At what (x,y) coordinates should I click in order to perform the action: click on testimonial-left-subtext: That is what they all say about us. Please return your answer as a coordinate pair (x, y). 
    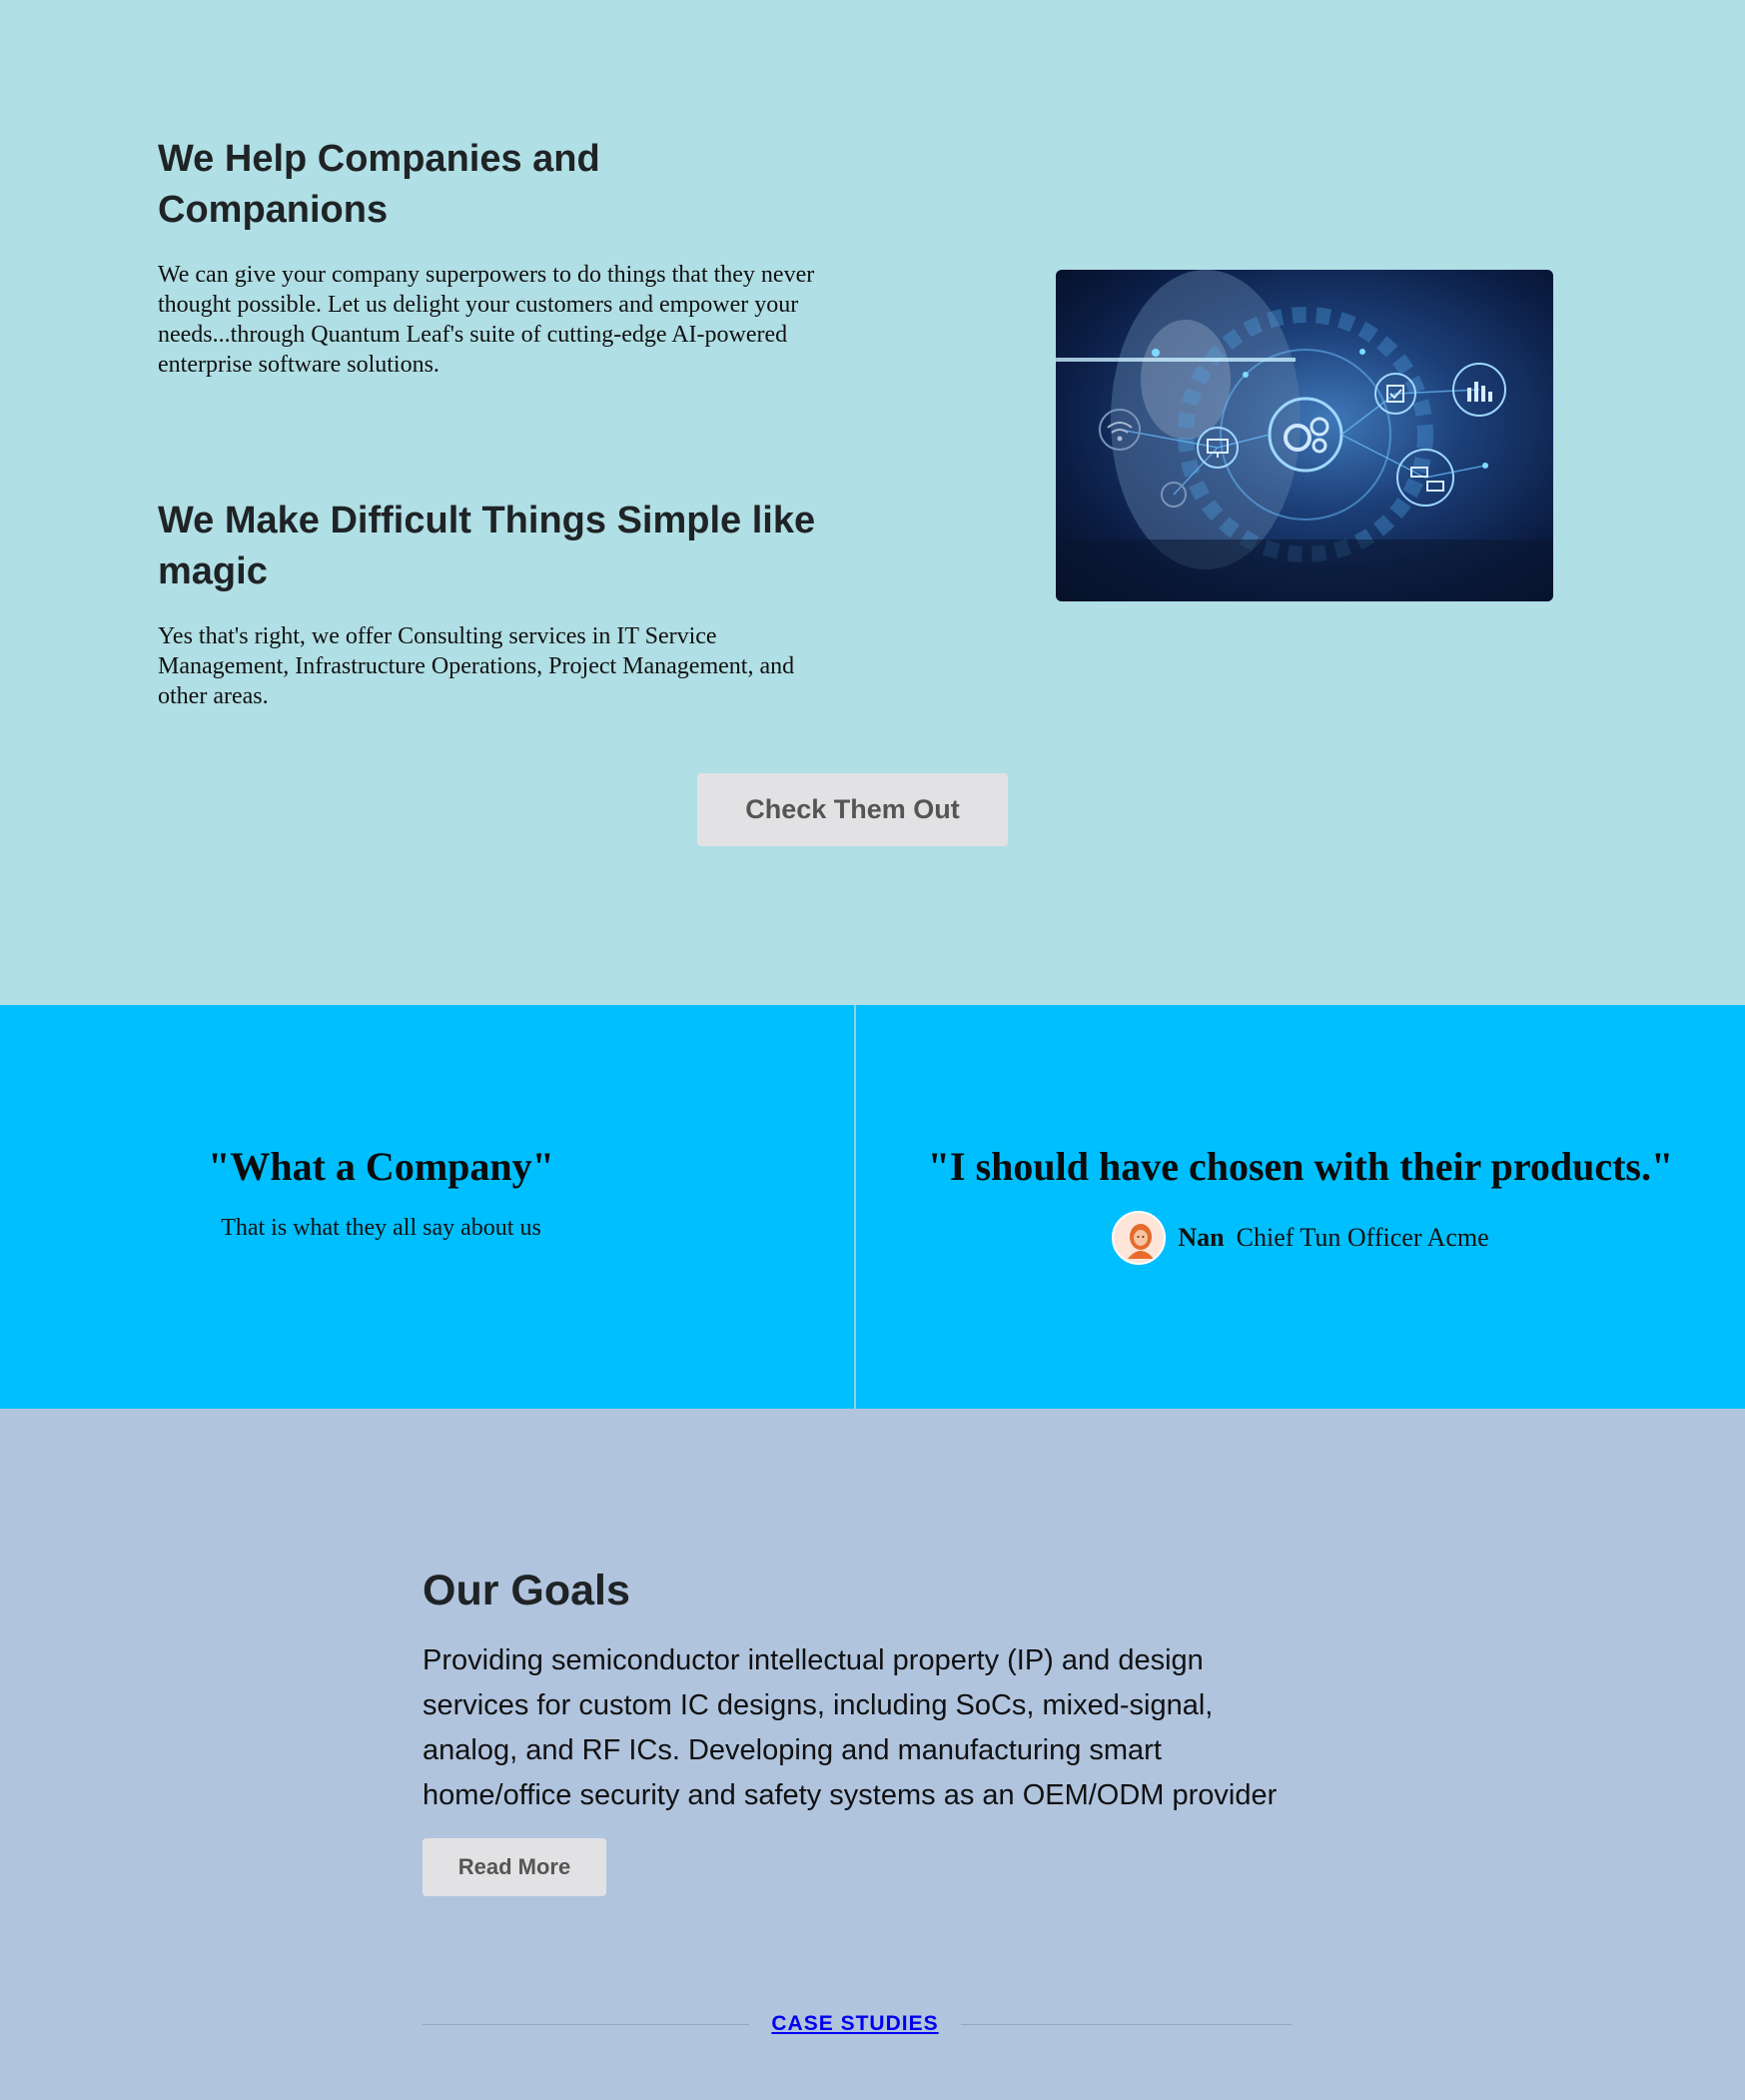
    Looking at the image, I should click on (381, 1228).